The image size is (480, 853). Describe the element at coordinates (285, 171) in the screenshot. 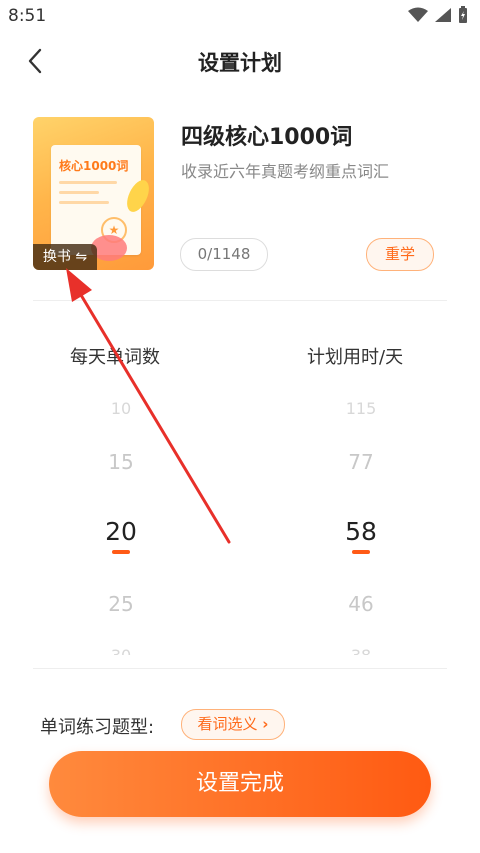

I see `book-description: 收录近六年真题考纲重点词汇` at that location.